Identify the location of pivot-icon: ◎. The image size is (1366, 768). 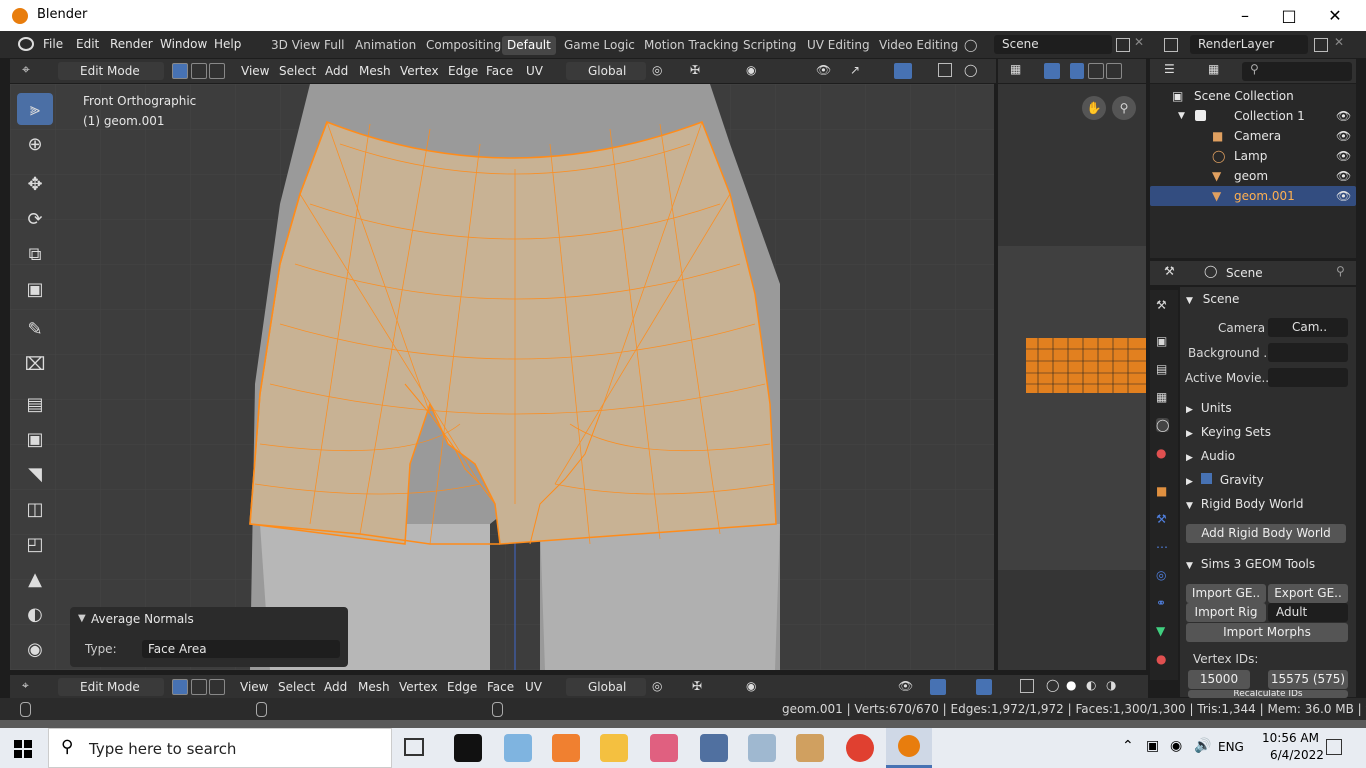
(657, 70).